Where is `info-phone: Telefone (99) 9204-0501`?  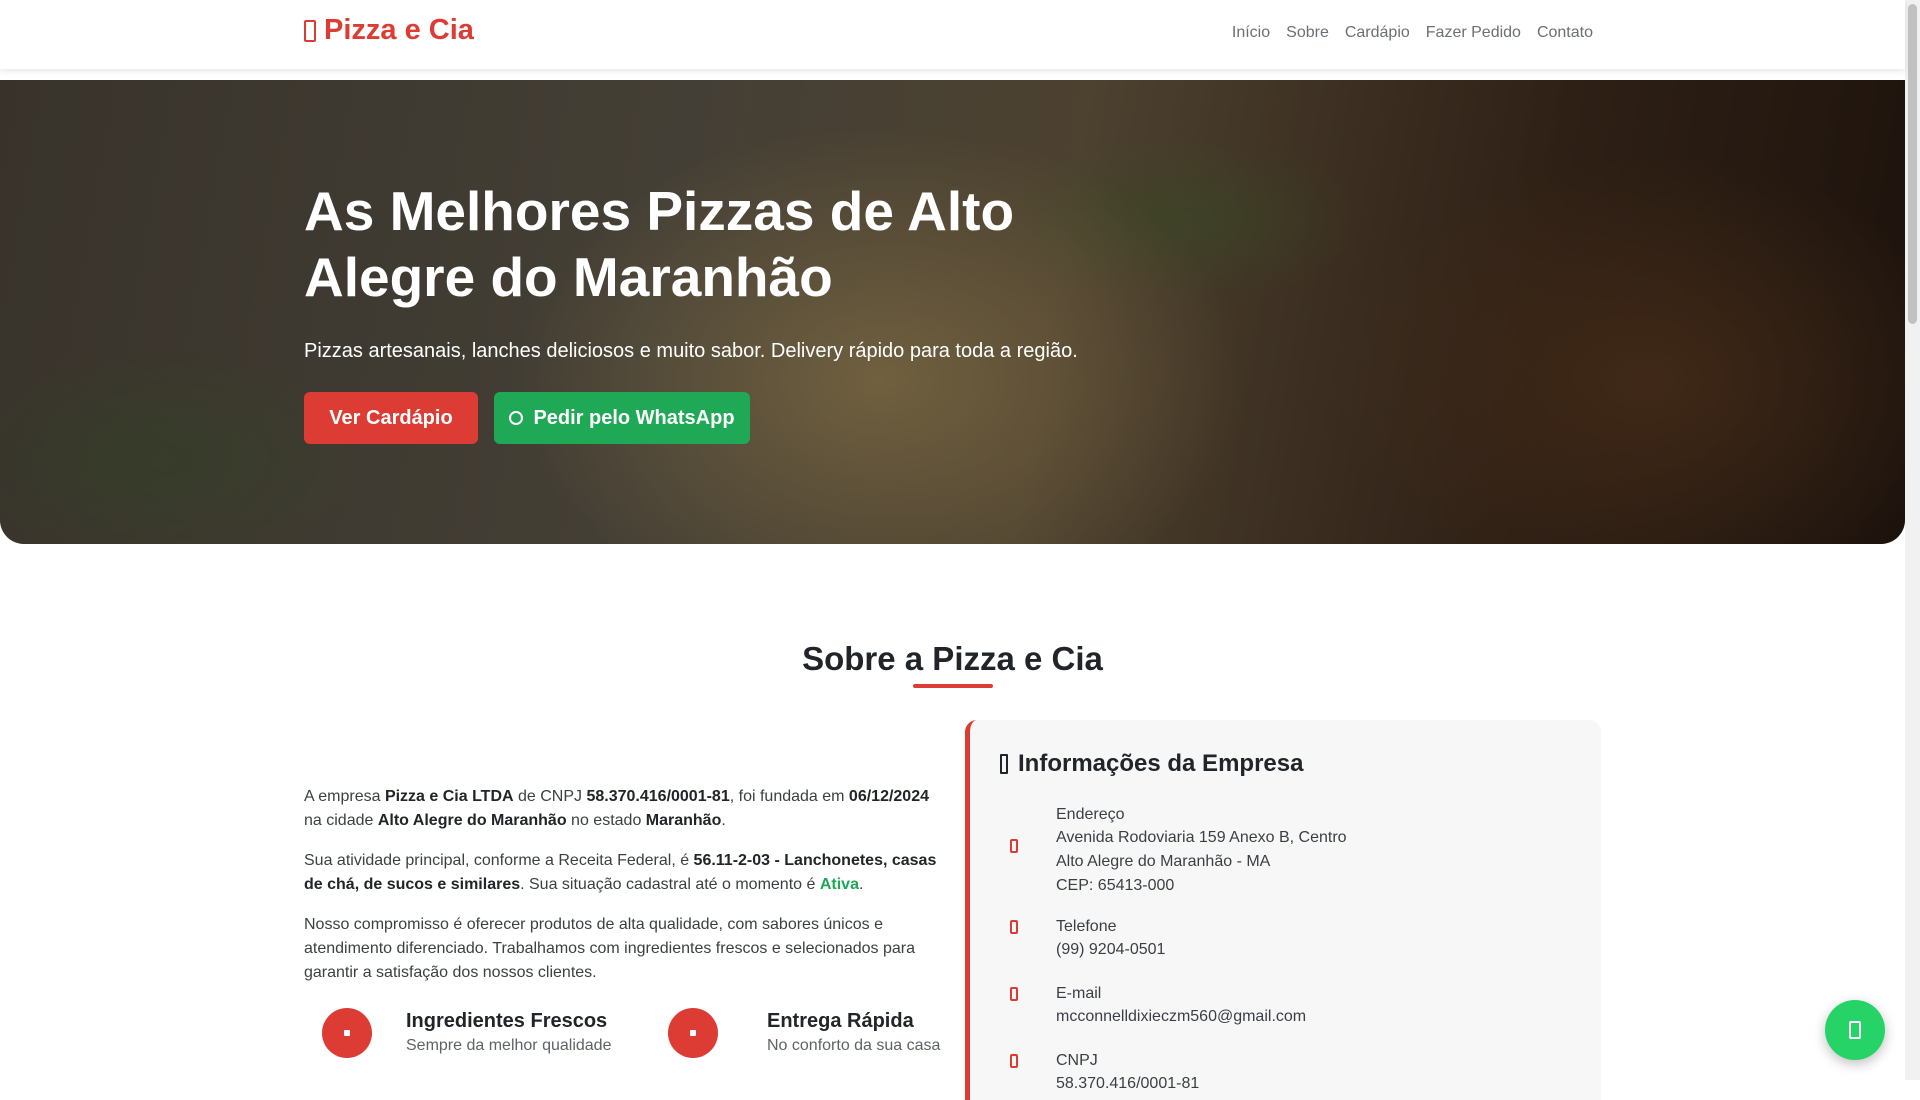
info-phone: Telefone (99) 9204-0501 is located at coordinates (1087, 939).